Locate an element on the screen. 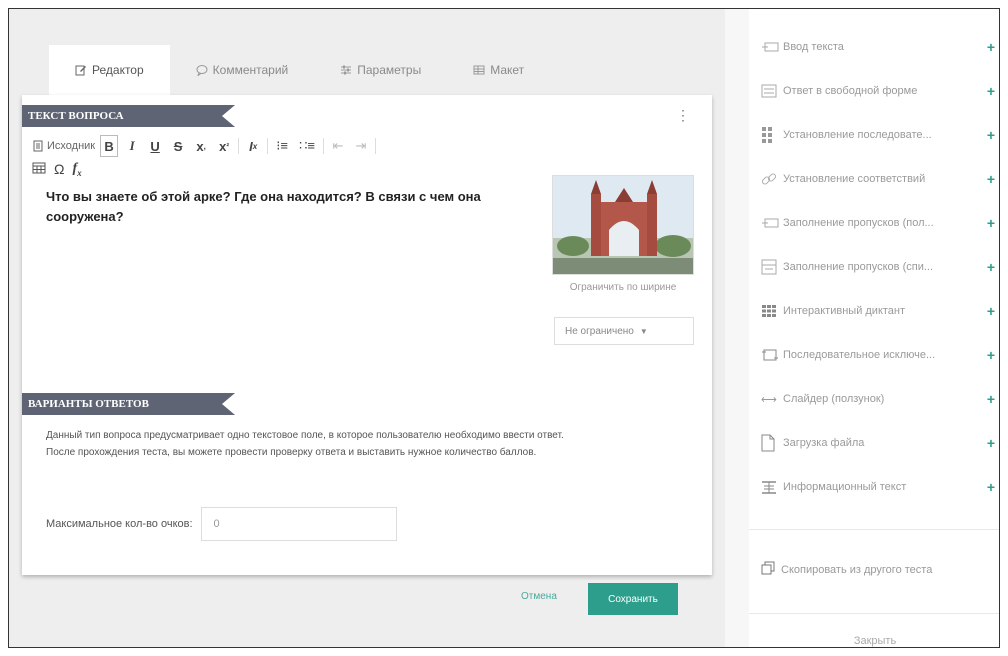  close-button: Закрыть is located at coordinates (874, 641).